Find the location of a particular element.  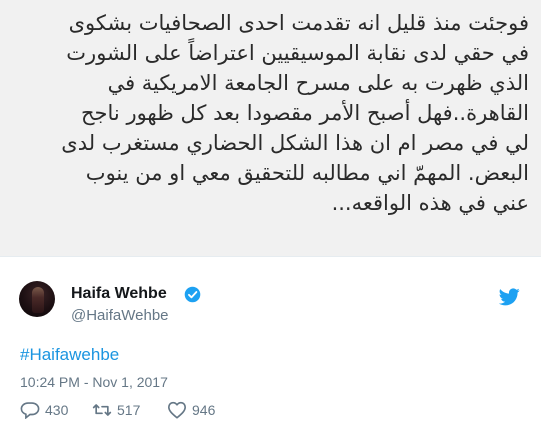

verified-icon is located at coordinates (192, 294).